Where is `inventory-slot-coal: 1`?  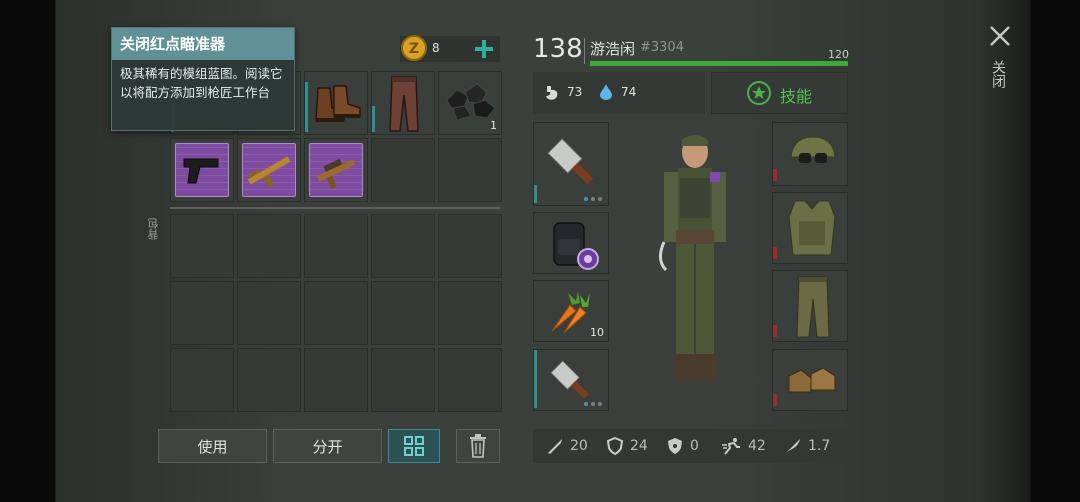
inventory-slot-coal: 1 is located at coordinates (470, 103).